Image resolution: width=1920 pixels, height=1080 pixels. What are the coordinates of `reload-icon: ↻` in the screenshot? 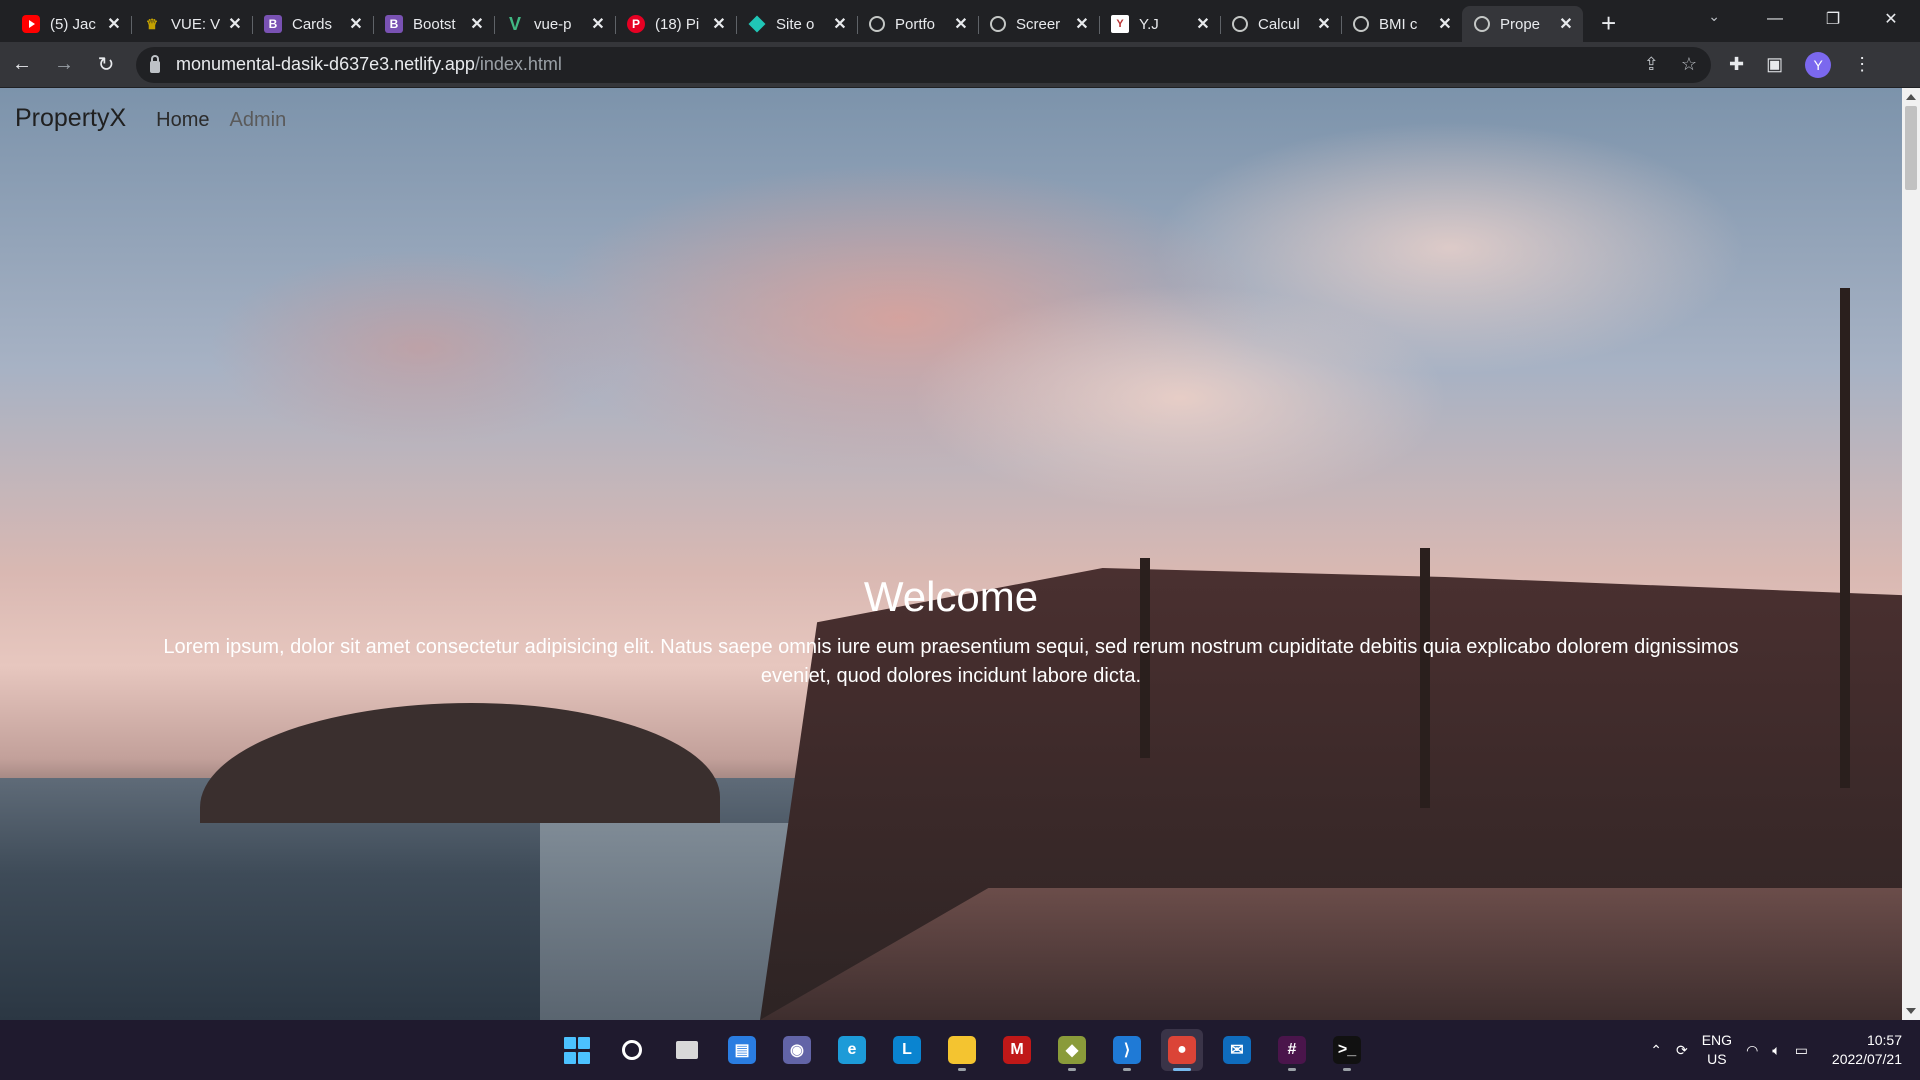 It's located at (106, 65).